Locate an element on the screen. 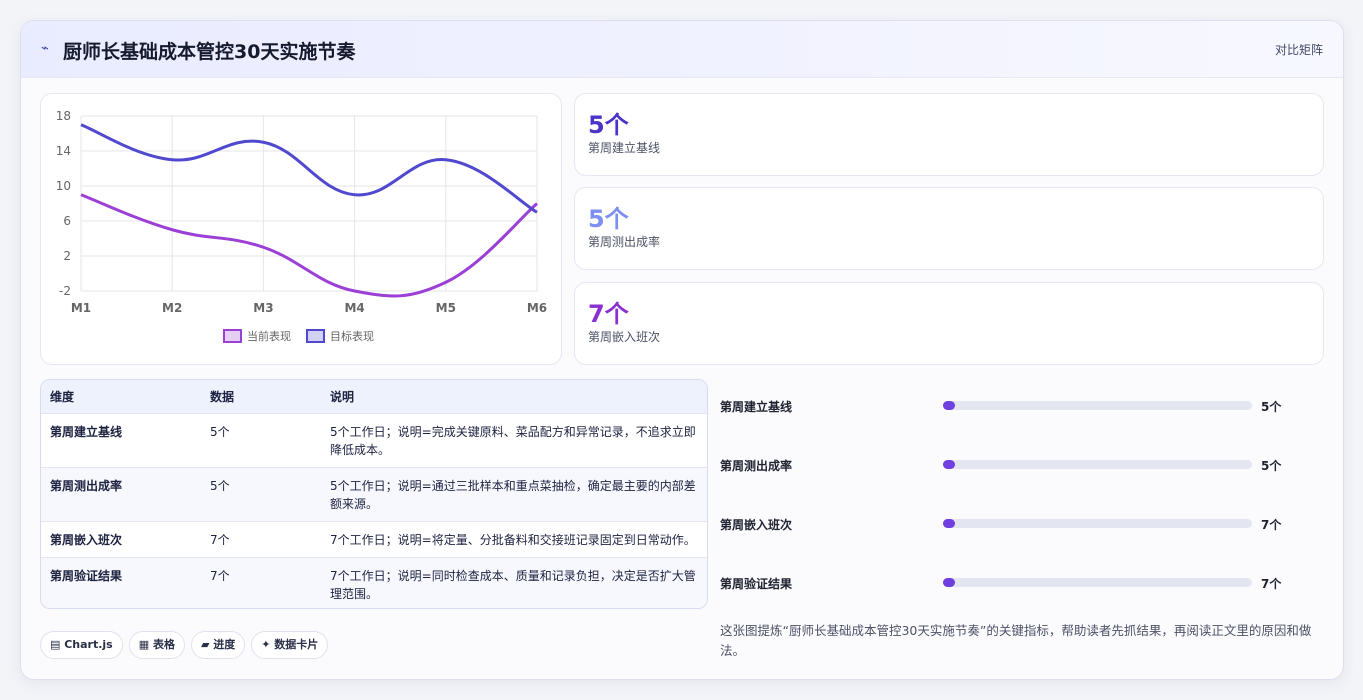 The image size is (1363, 700). x-tick-label: M4 is located at coordinates (354, 308).